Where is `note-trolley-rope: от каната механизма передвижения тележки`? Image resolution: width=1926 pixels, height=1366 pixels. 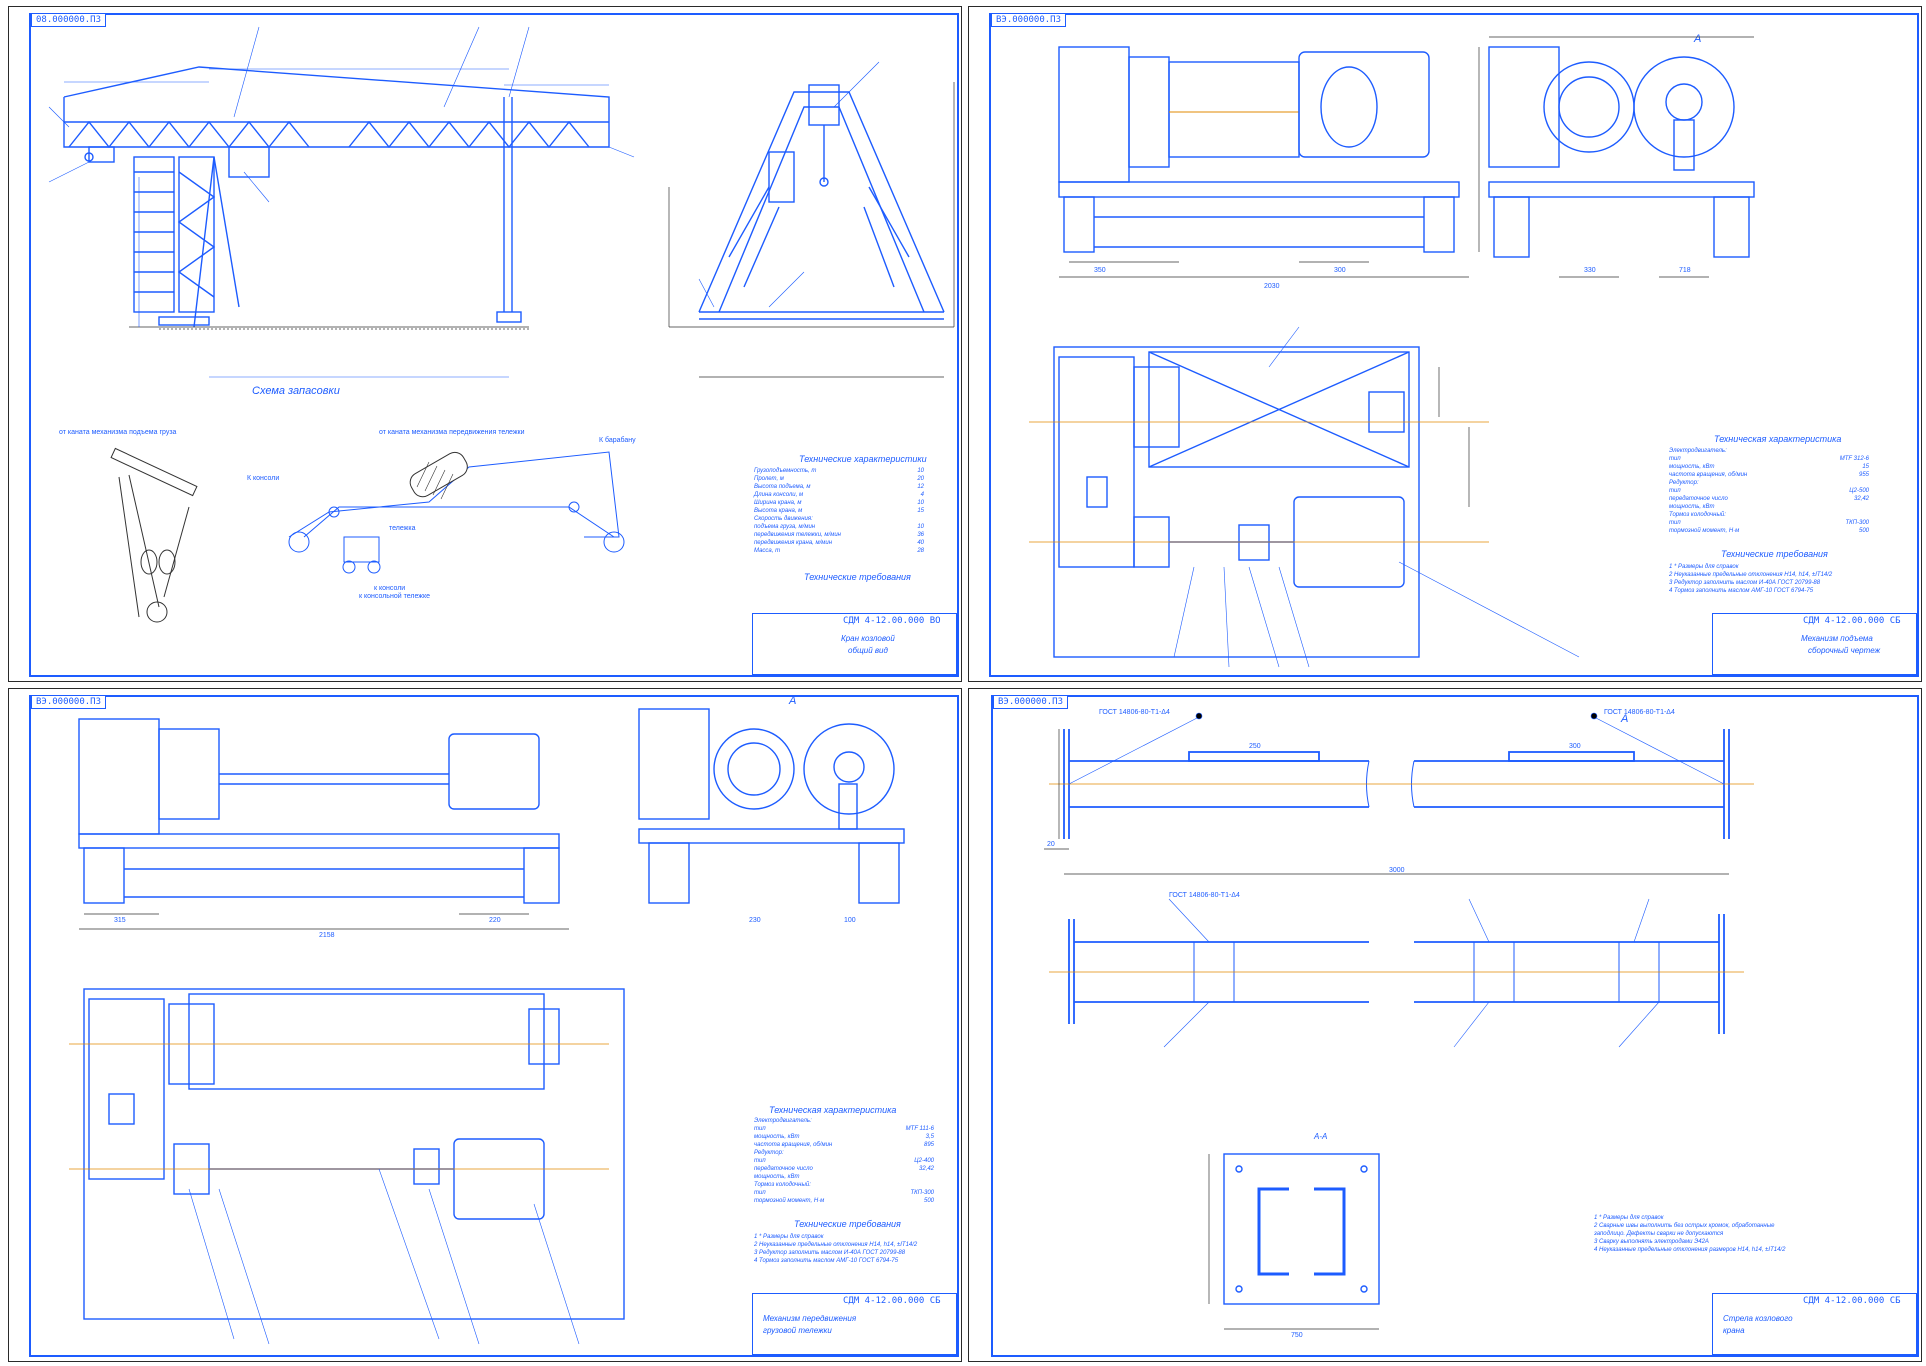
note-trolley-rope: от каната механизма передвижения тележки is located at coordinates (452, 432).